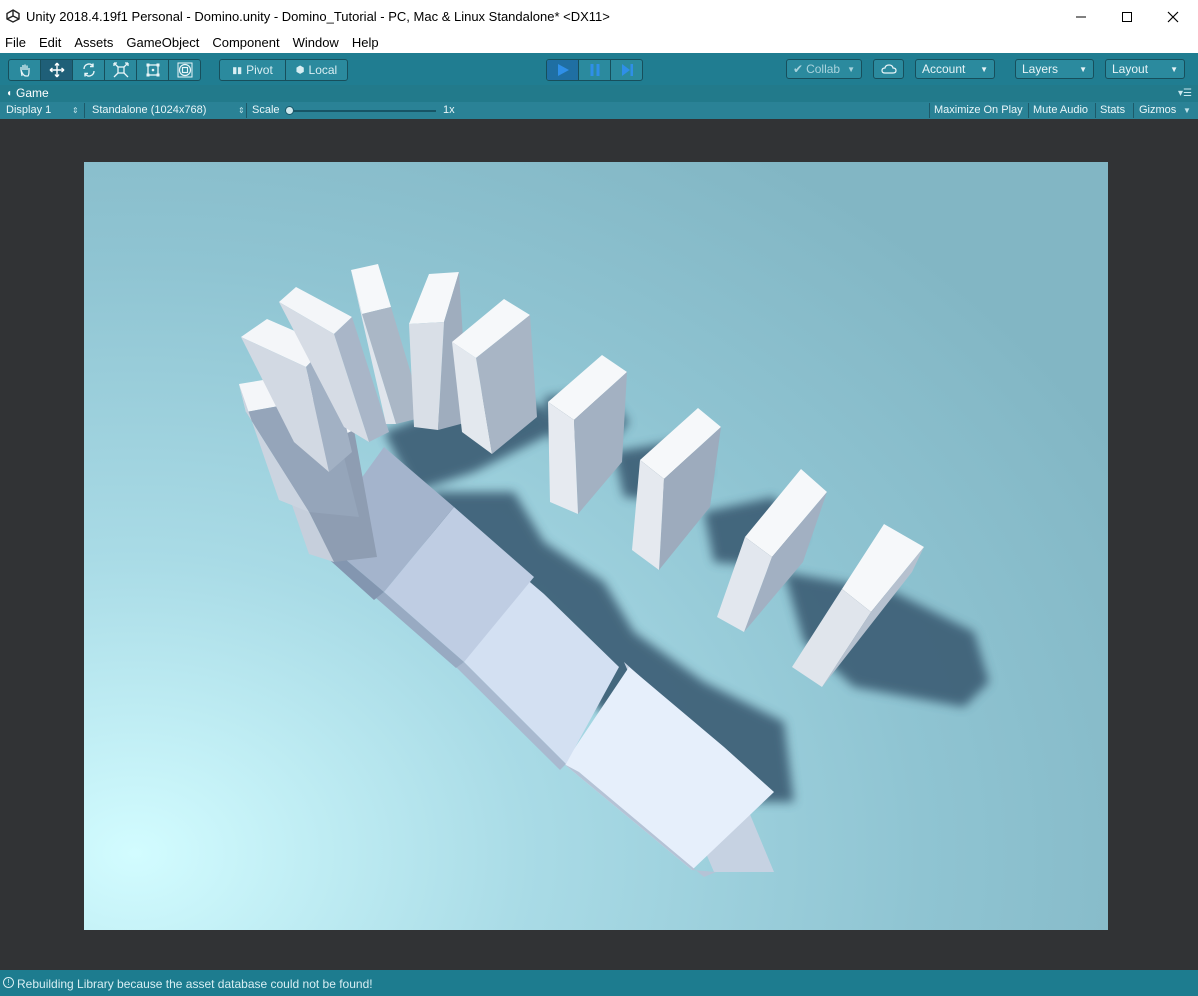  I want to click on maximize-icon, so click(1127, 16).